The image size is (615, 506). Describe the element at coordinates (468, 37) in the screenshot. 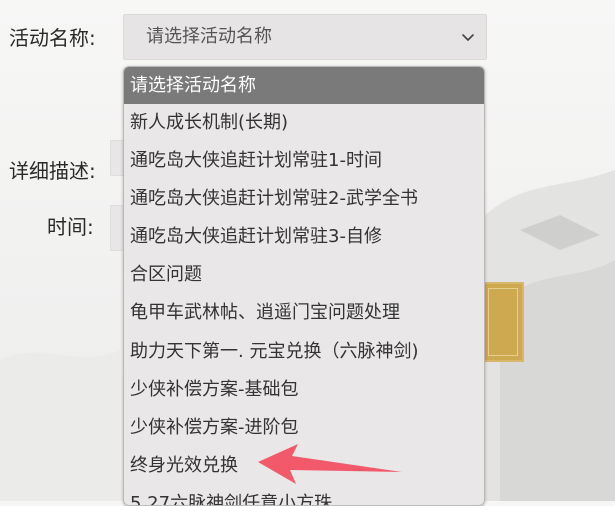

I see `chevron-down-icon` at that location.